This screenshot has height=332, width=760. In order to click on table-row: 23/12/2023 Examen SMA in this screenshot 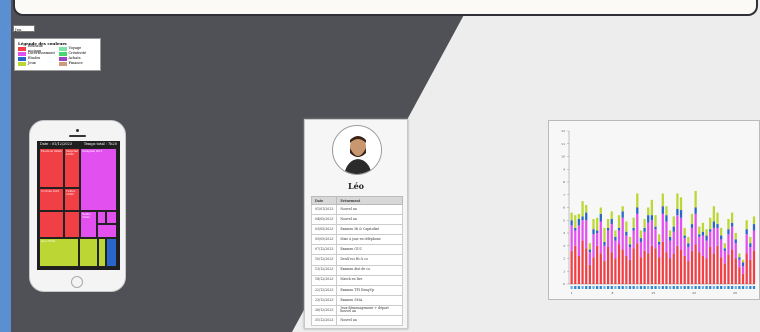, I will do `click(356, 300)`.